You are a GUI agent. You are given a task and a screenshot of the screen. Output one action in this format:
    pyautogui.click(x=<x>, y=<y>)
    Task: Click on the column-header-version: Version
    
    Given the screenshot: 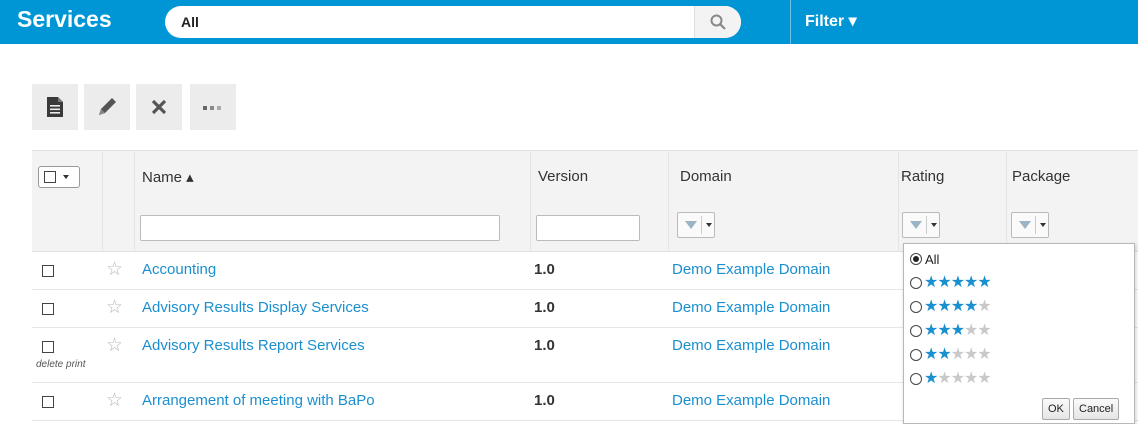 What is the action you would take?
    pyautogui.click(x=563, y=176)
    